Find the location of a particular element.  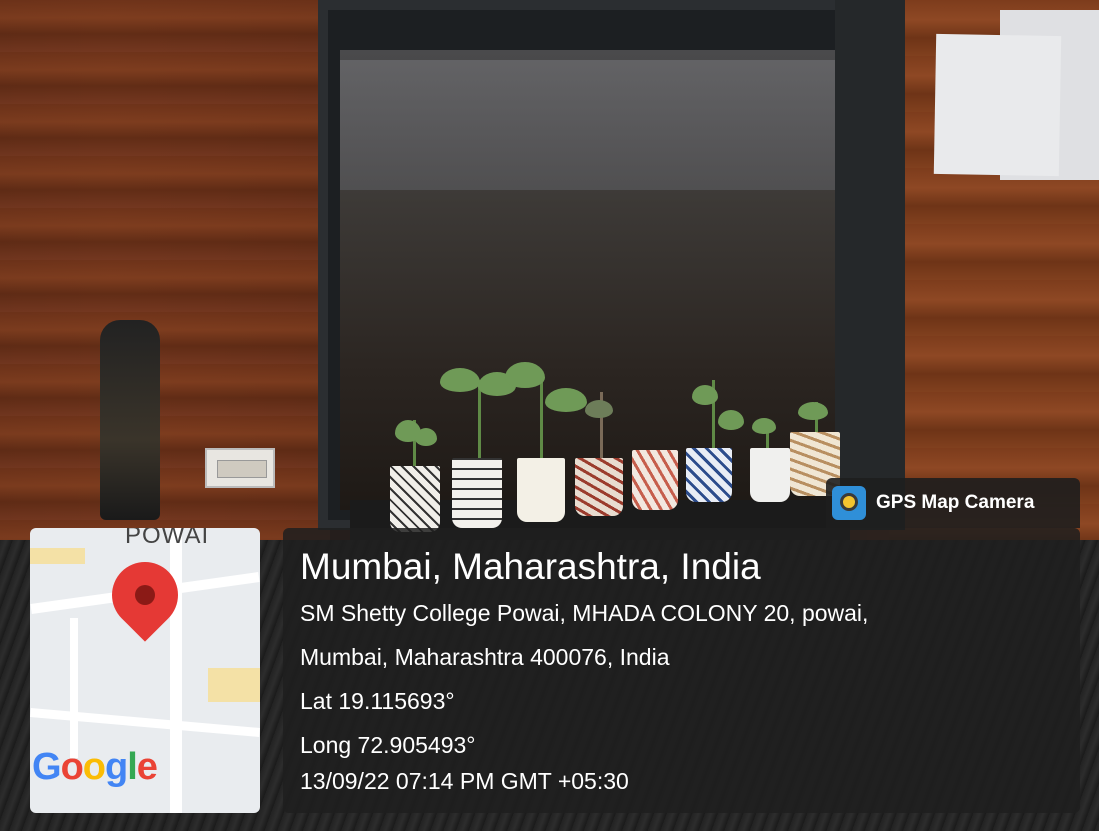

stone-pillar is located at coordinates (870, 265).